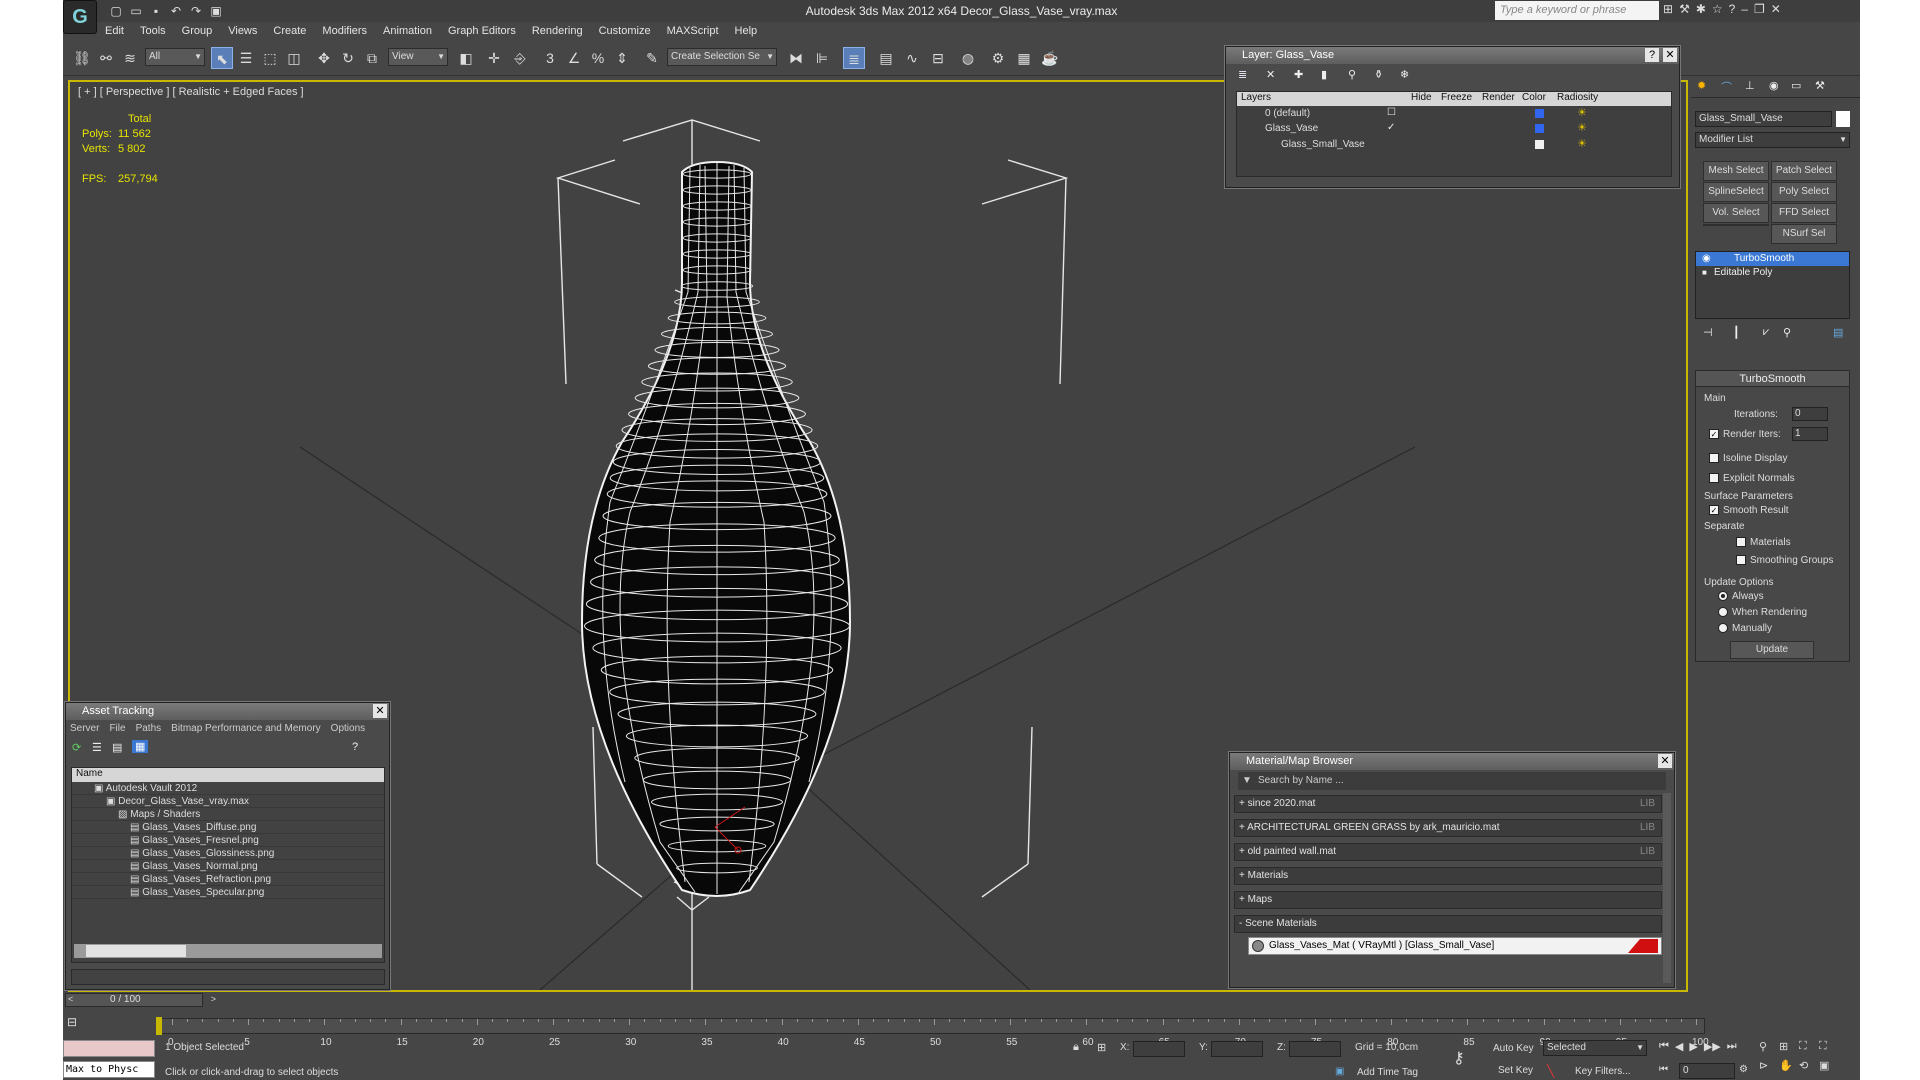 This screenshot has width=1920, height=1080. What do you see at coordinates (1774, 85) in the screenshot?
I see `motion-tab-icon: ◉` at bounding box center [1774, 85].